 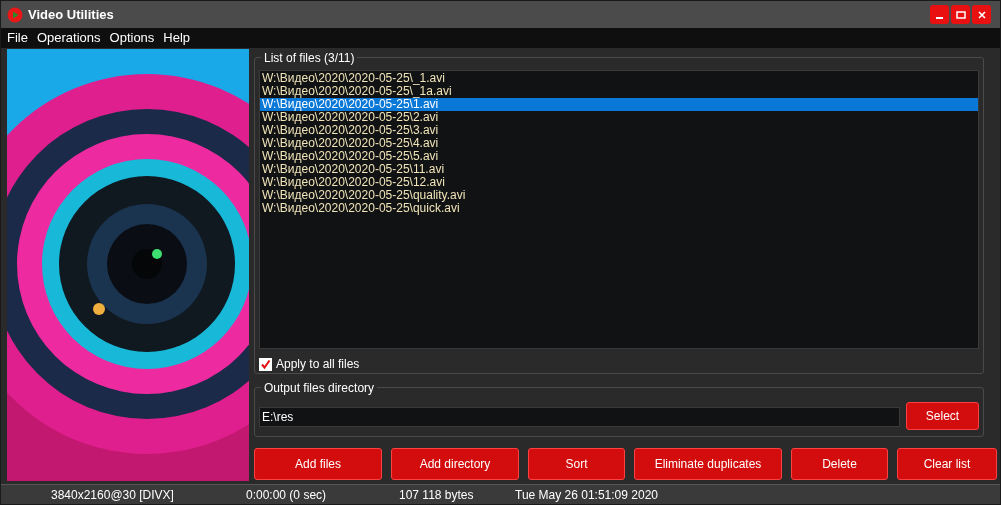 What do you see at coordinates (586, 495) in the screenshot?
I see `status-text: Tue May 26 01:51:09 2020` at bounding box center [586, 495].